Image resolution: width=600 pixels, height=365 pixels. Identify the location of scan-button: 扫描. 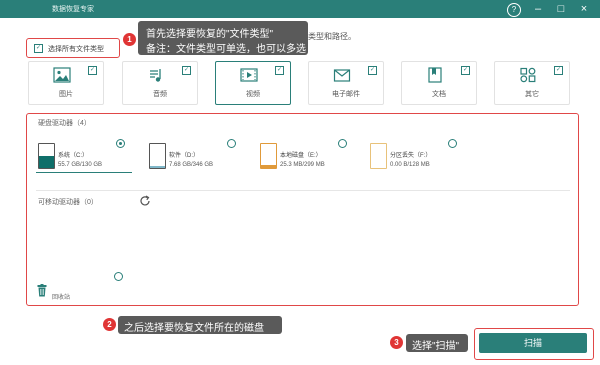
(533, 343).